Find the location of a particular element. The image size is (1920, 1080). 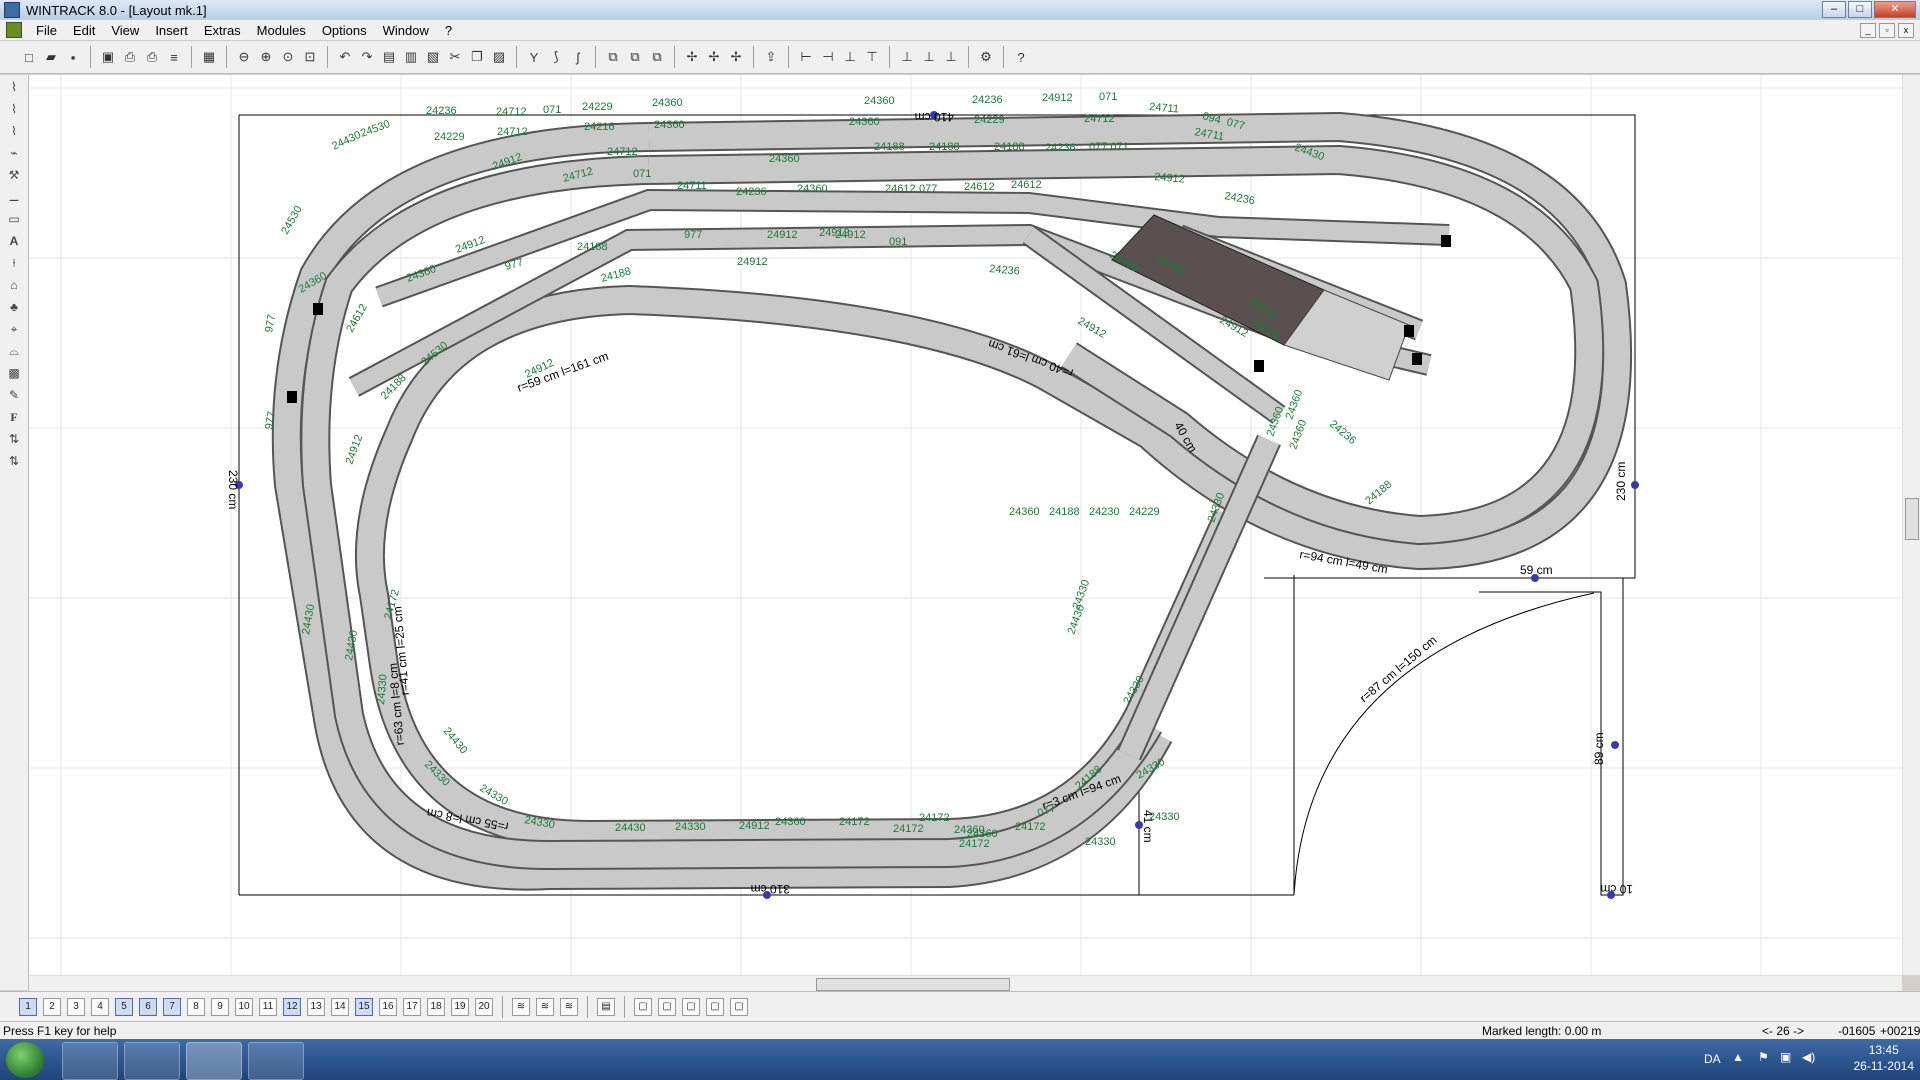

bridge-icon: ⌓ is located at coordinates (14, 351).